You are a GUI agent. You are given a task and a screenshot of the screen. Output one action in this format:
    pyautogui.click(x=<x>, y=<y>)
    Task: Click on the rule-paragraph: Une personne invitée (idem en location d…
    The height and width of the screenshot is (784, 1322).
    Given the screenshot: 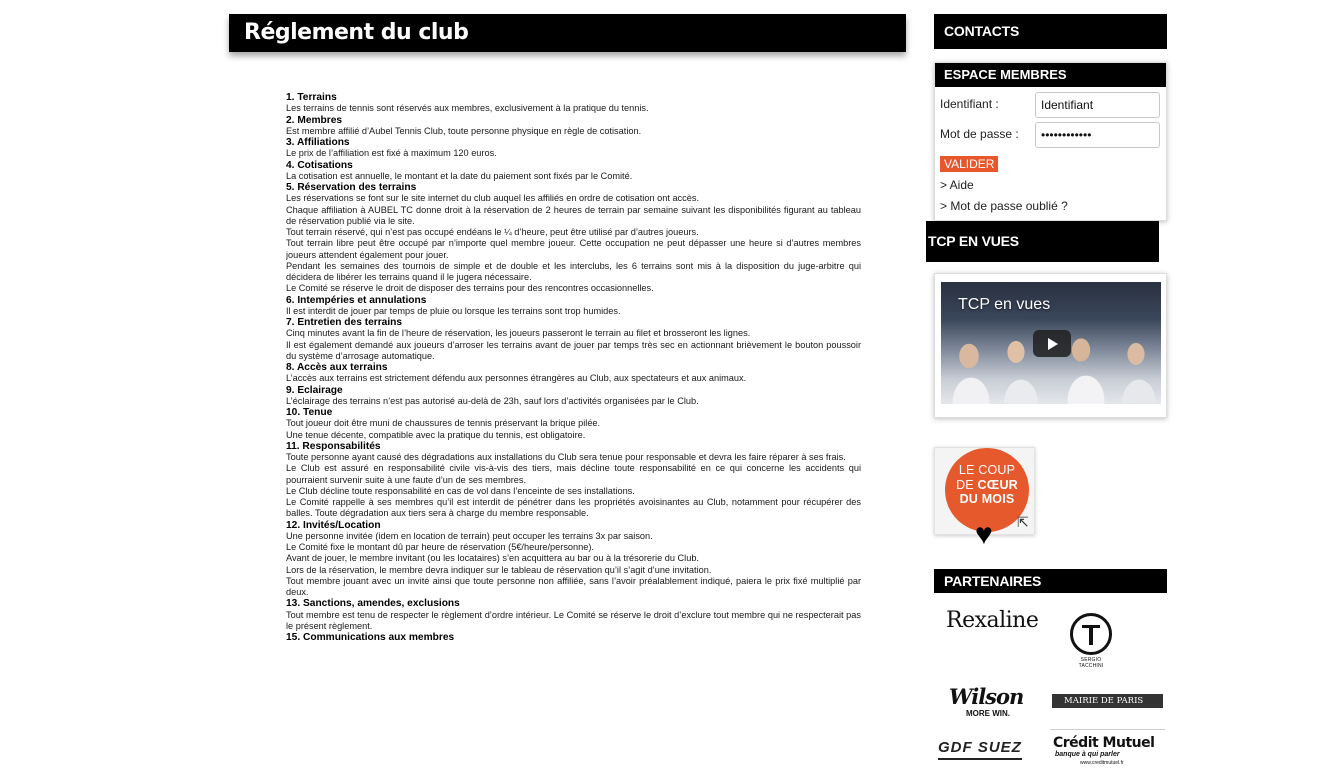 What is the action you would take?
    pyautogui.click(x=469, y=535)
    